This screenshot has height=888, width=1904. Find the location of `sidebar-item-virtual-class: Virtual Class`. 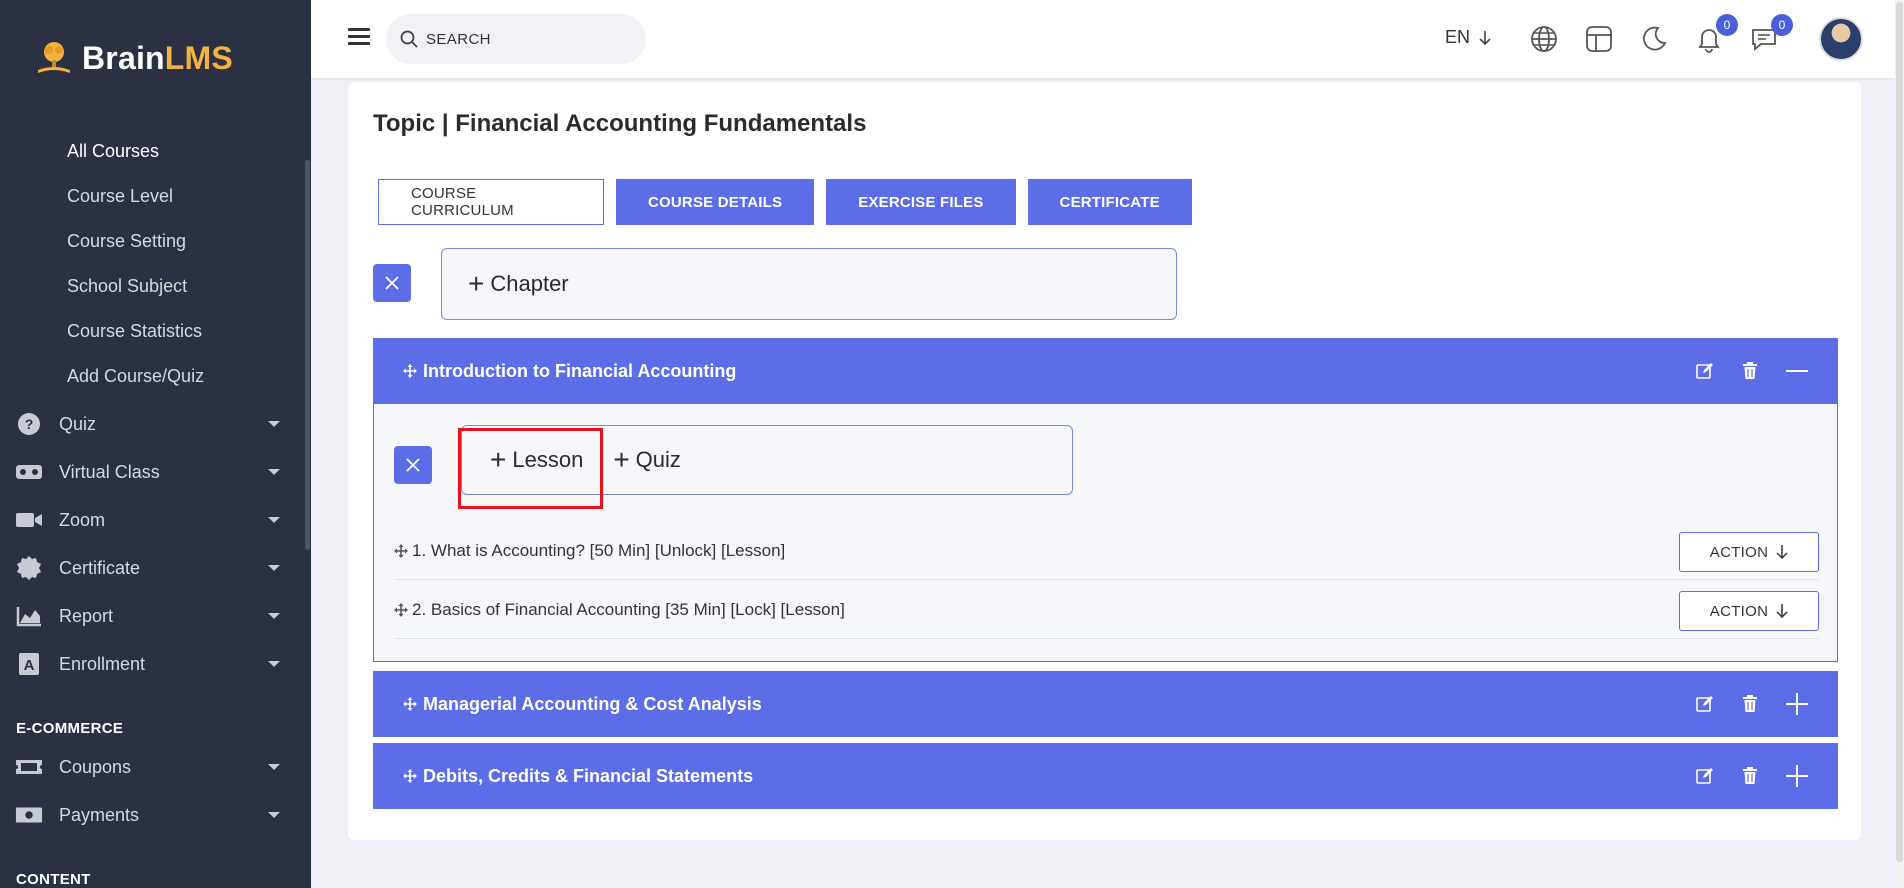

sidebar-item-virtual-class: Virtual Class is located at coordinates (150, 472).